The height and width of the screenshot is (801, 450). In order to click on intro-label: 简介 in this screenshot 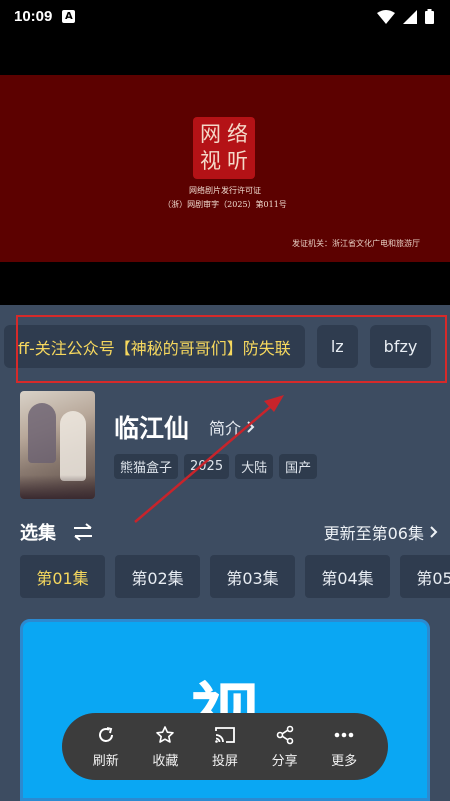, I will do `click(225, 428)`.